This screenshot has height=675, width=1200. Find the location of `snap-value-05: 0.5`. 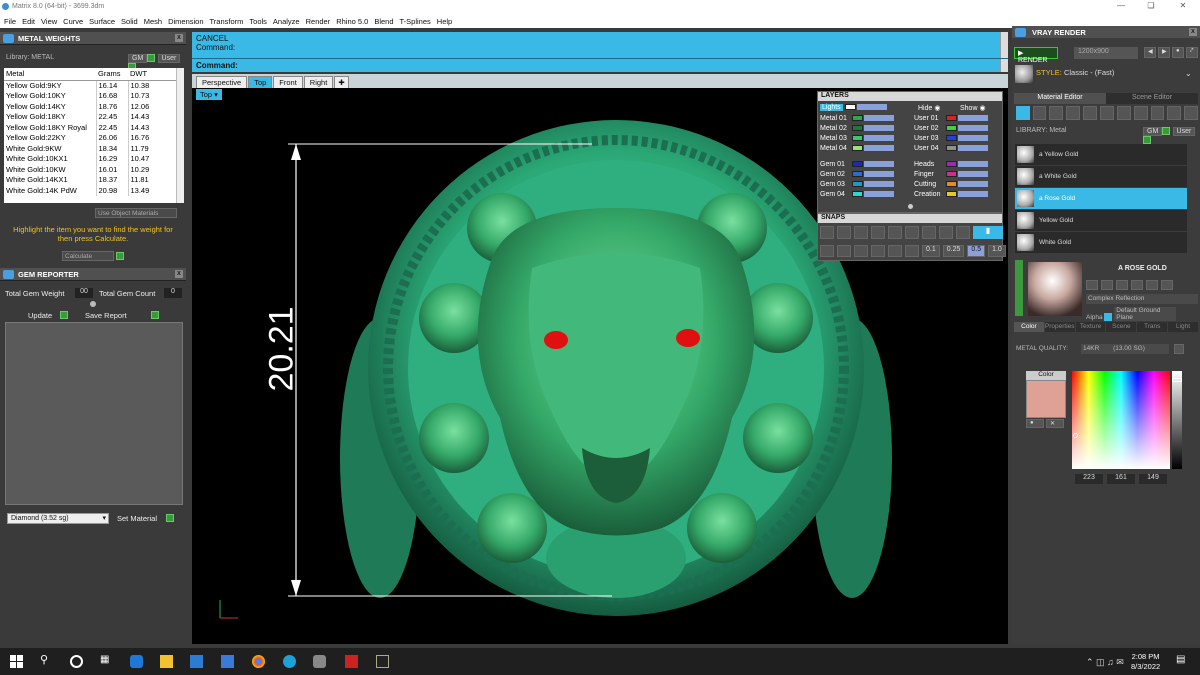

snap-value-05: 0.5 is located at coordinates (976, 251).